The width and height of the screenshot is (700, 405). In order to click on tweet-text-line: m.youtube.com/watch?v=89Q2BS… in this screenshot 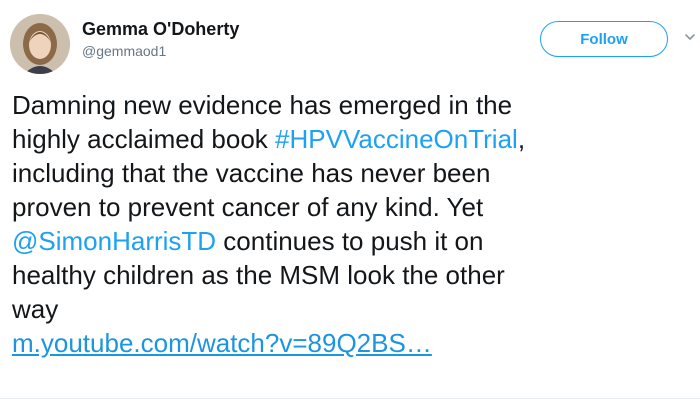, I will do `click(354, 343)`.